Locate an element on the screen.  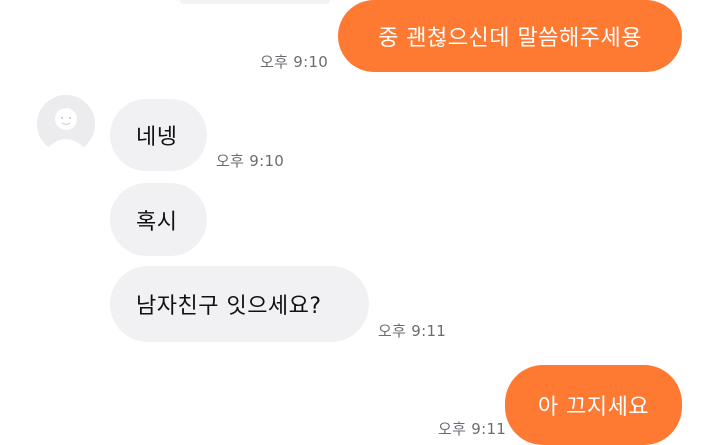
received-message-bubble: 네넹 is located at coordinates (158, 135).